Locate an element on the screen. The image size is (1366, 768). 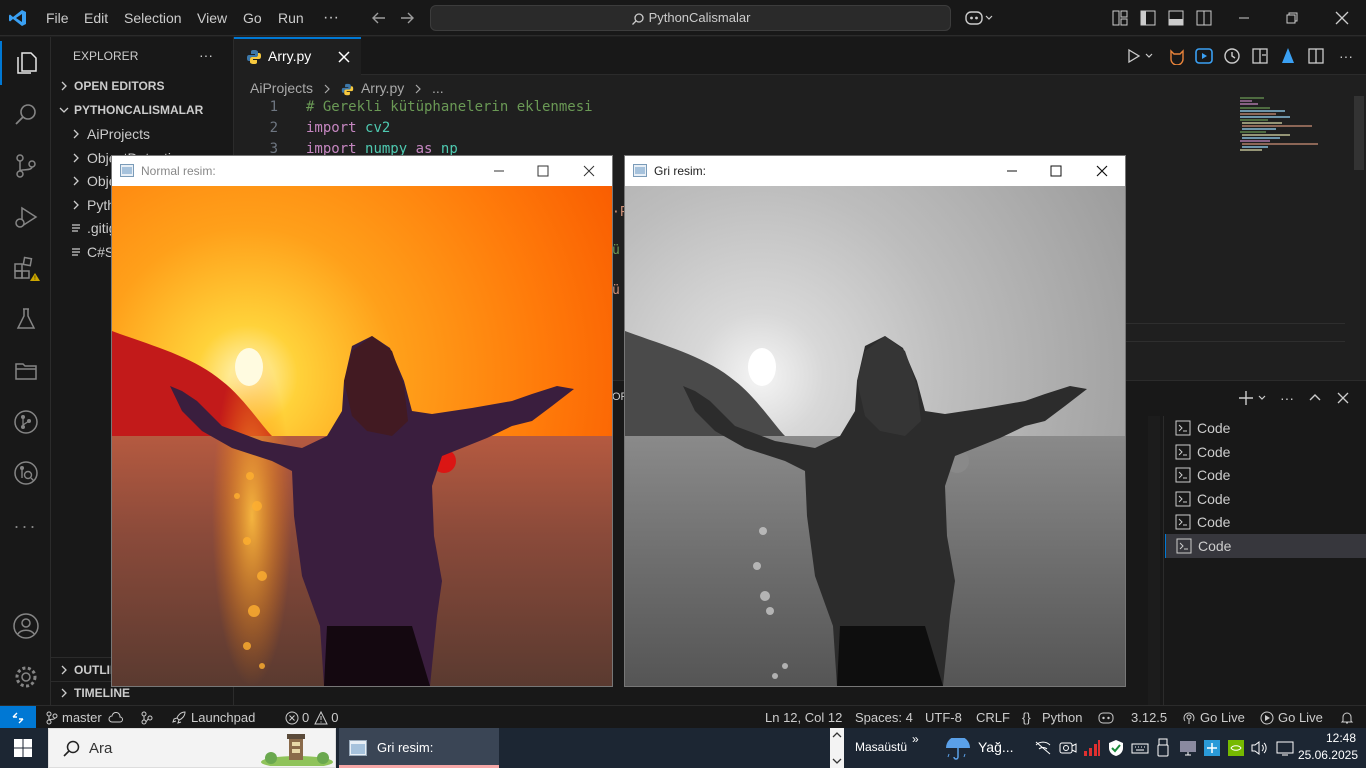
search-icon is located at coordinates (25, 115).